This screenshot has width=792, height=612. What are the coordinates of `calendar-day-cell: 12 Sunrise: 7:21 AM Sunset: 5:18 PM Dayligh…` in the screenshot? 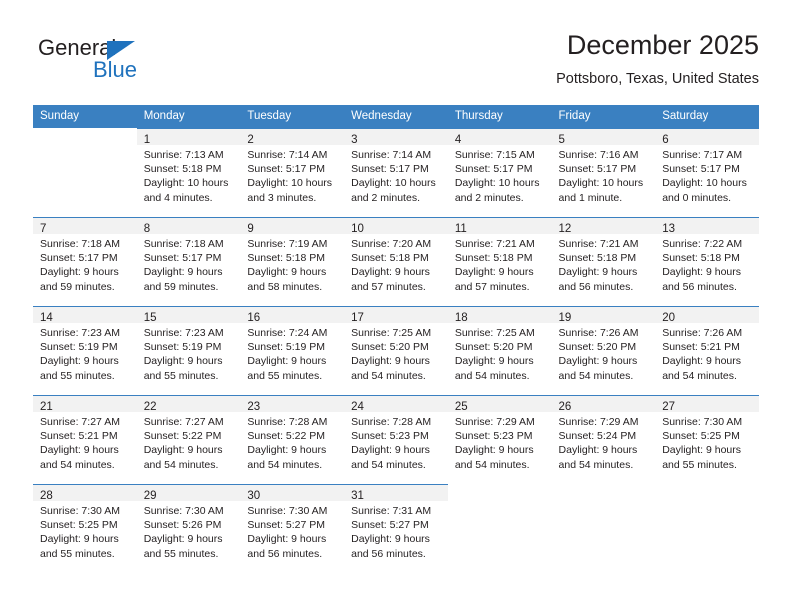 It's located at (603, 261).